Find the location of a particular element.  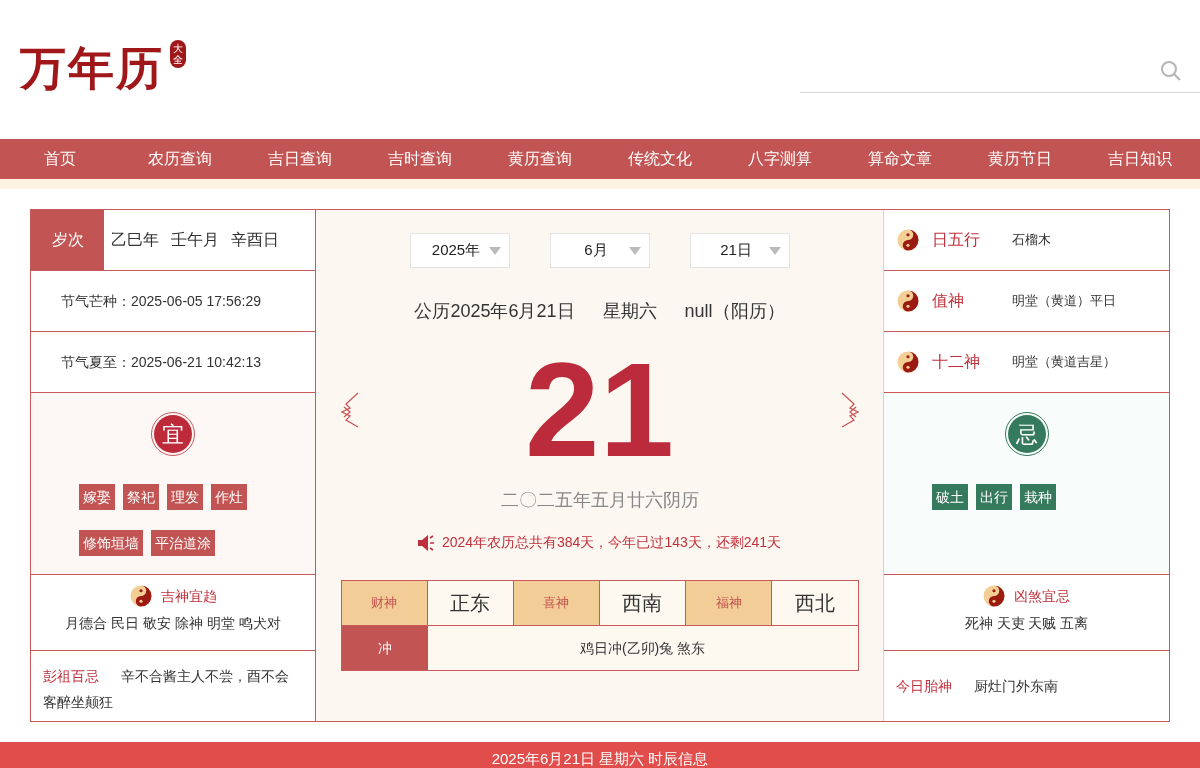

big-day-number: 21 is located at coordinates (599, 410).